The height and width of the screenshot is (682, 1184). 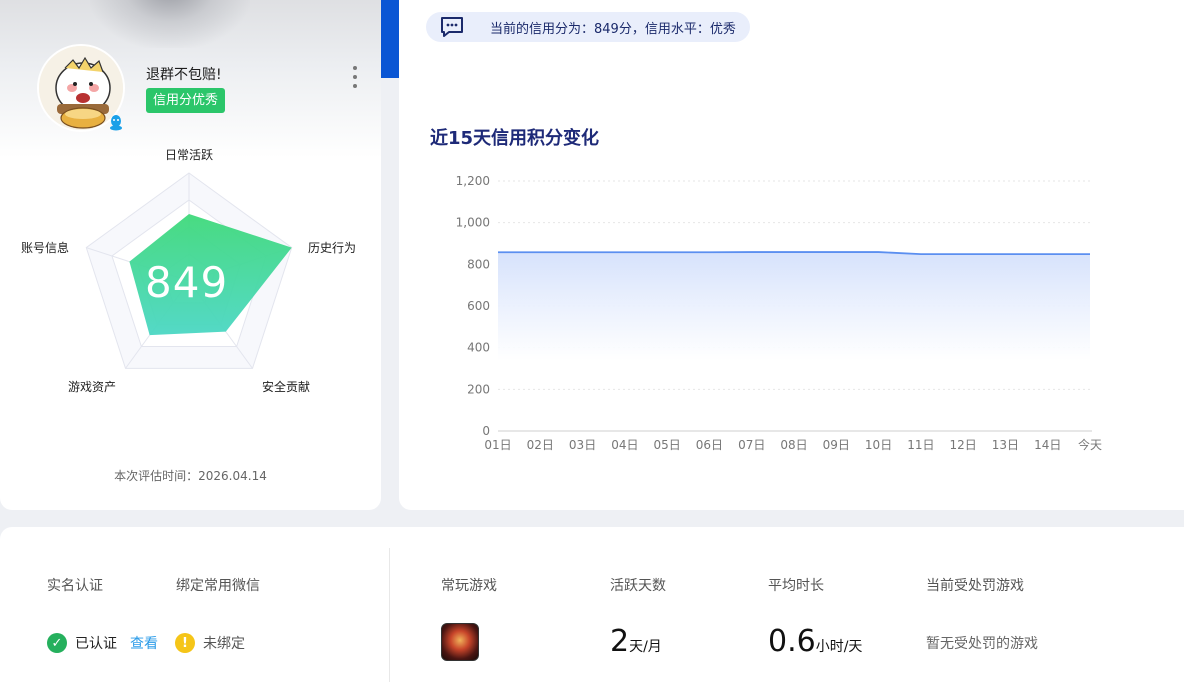 What do you see at coordinates (184, 75) in the screenshot?
I see `username: 退群不包赔!` at bounding box center [184, 75].